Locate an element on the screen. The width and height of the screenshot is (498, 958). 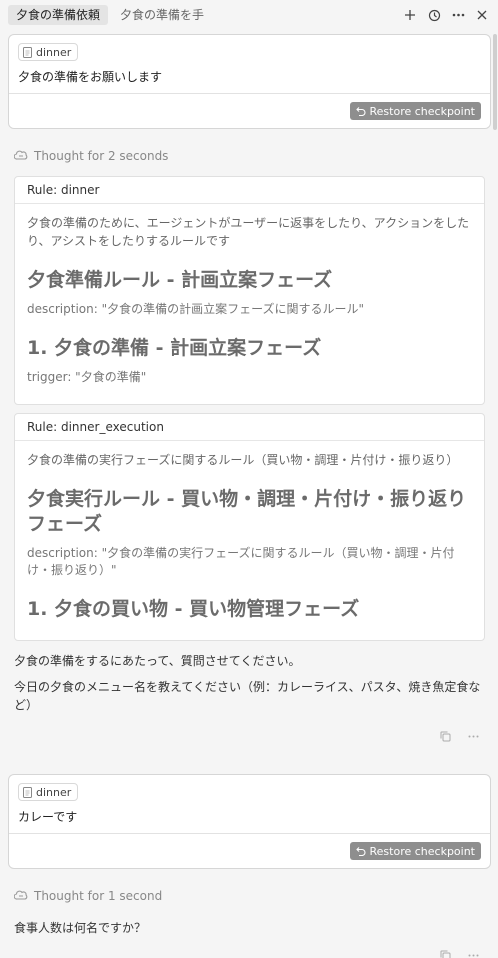
tab-actions is located at coordinates (446, 15).